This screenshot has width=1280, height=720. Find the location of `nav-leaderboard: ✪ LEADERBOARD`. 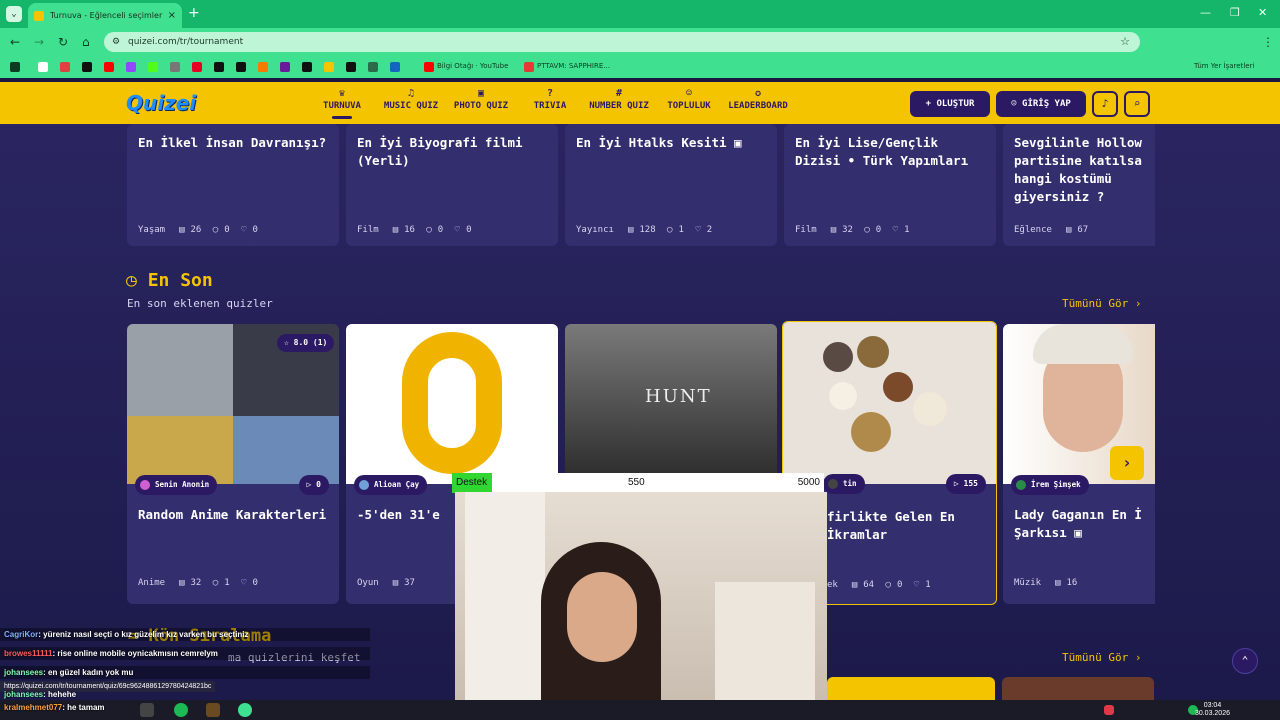

nav-leaderboard: ✪ LEADERBOARD is located at coordinates (758, 99).